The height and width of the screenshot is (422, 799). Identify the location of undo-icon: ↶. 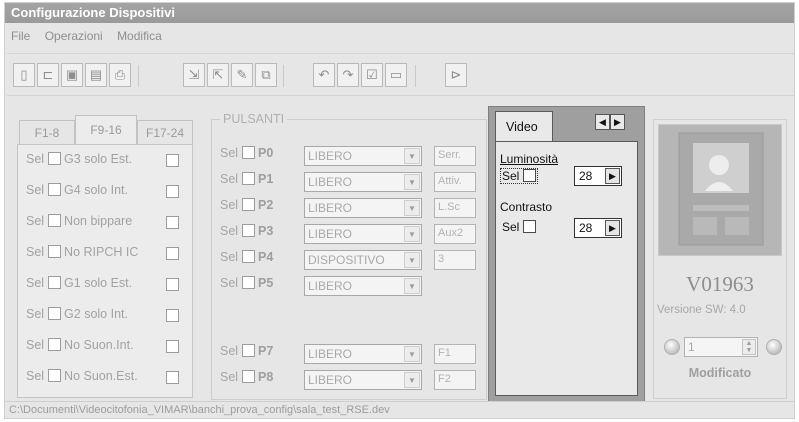
(324, 75).